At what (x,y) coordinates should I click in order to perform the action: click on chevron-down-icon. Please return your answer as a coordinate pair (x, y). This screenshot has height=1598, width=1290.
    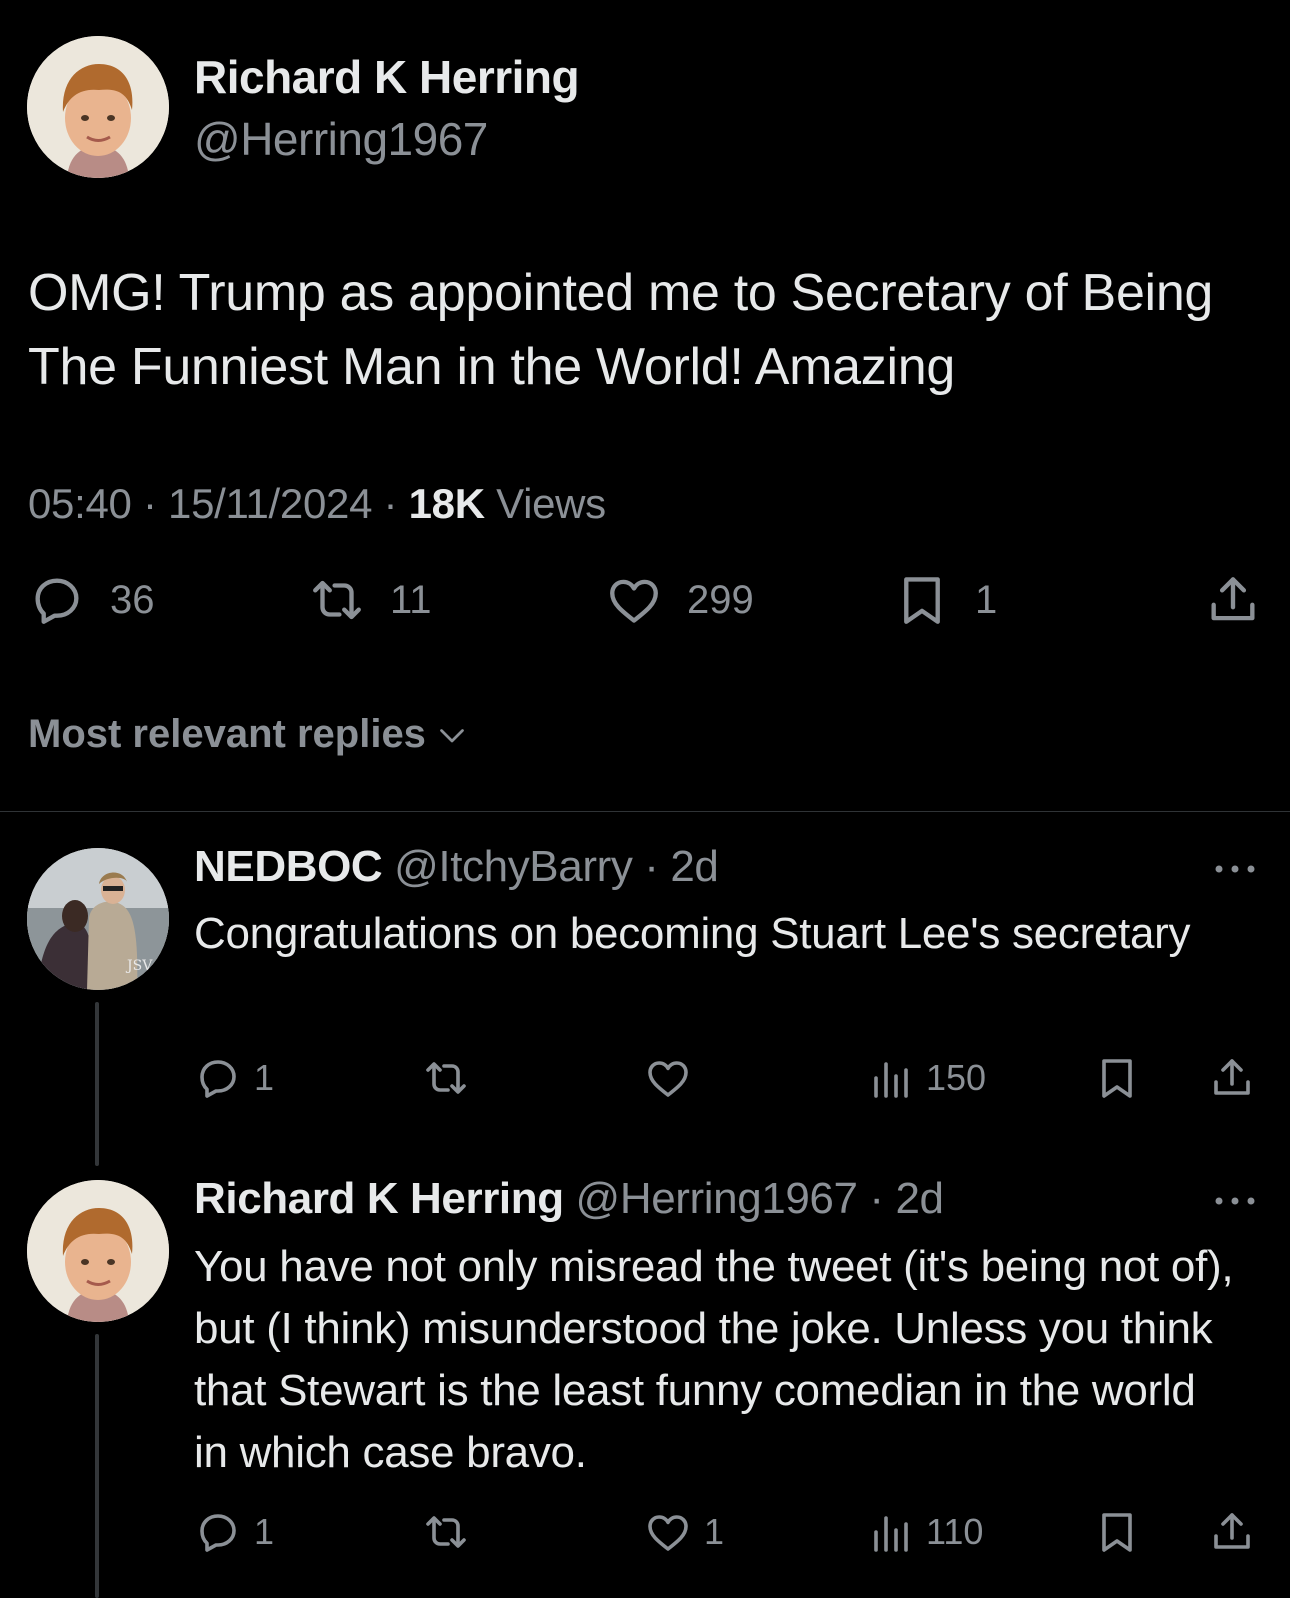
    Looking at the image, I should click on (452, 735).